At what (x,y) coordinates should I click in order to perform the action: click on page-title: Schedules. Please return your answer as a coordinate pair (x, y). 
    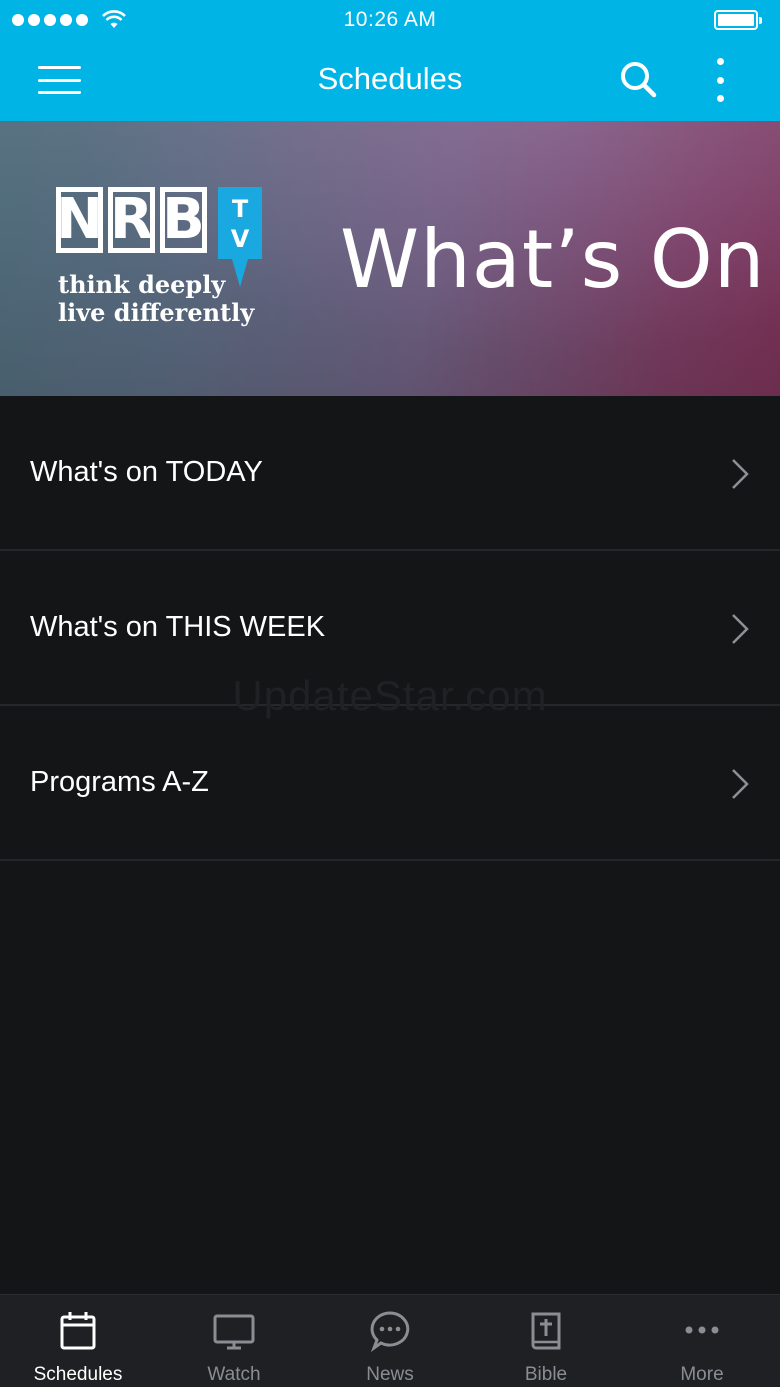
    Looking at the image, I should click on (390, 78).